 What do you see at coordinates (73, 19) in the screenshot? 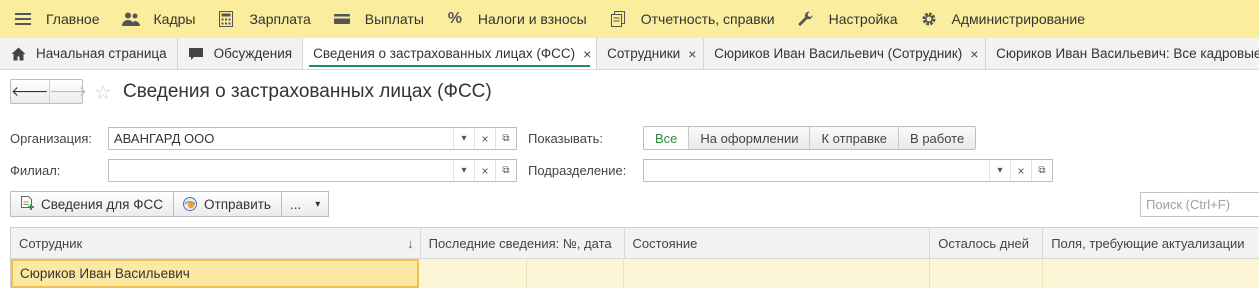
I see `menu-item-label: Главное` at bounding box center [73, 19].